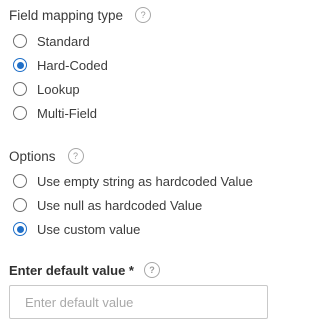  I want to click on radio-label-hard-coded: Hard-Coded, so click(72, 65).